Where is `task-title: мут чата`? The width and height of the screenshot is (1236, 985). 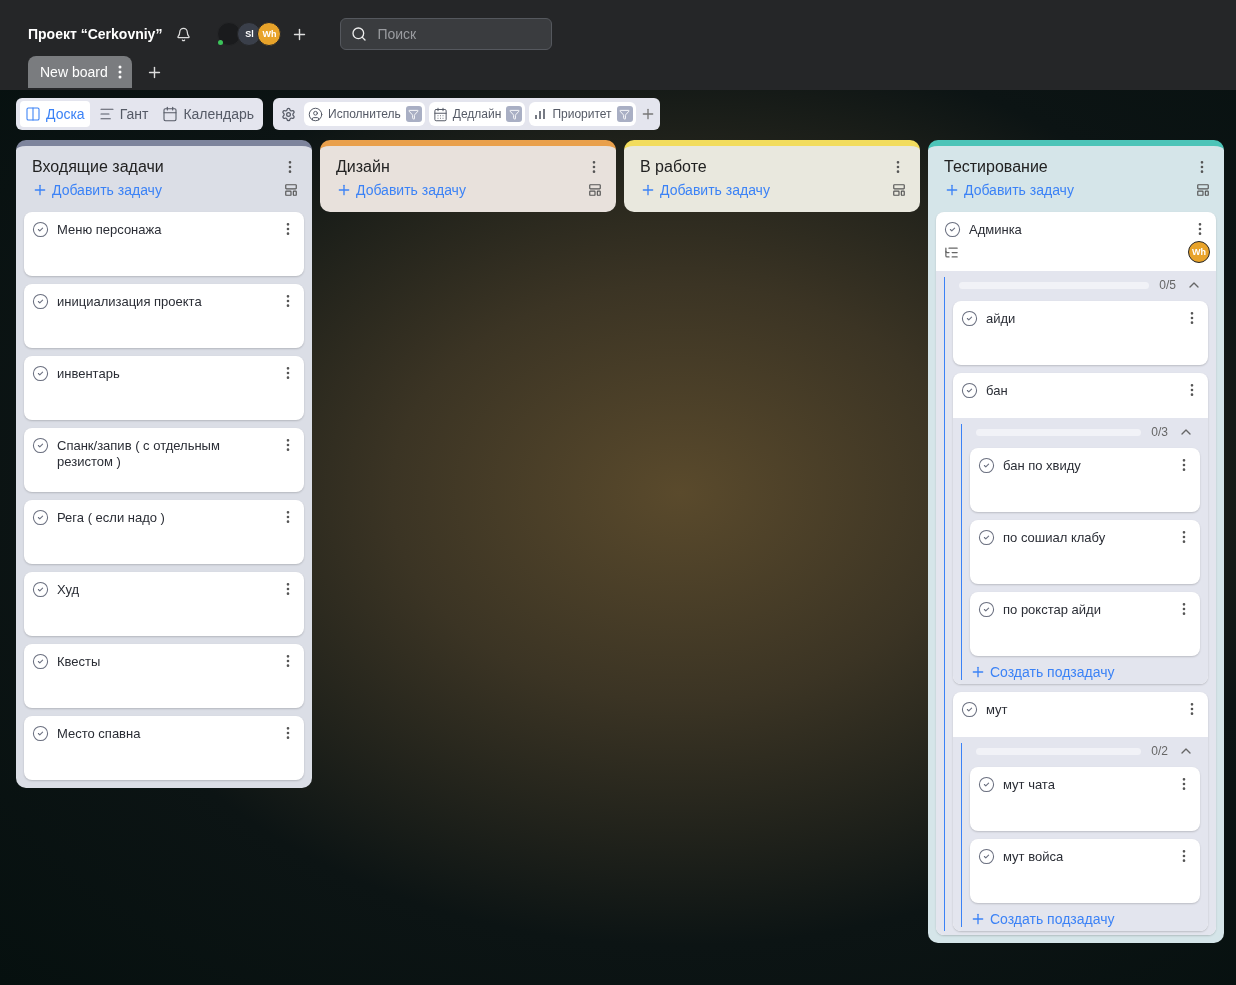 task-title: мут чата is located at coordinates (1029, 784).